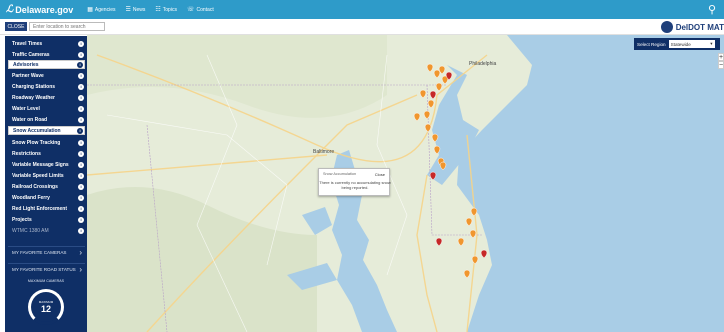 The width and height of the screenshot is (724, 332). I want to click on zoom-out-button: −, so click(721, 65).